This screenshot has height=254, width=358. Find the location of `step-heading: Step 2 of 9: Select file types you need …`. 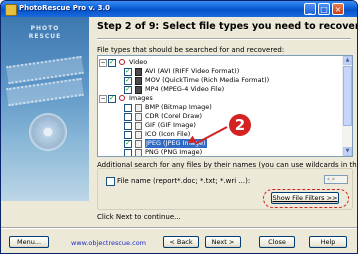

step-heading: Step 2 of 9: Select file types you need … is located at coordinates (227, 26).